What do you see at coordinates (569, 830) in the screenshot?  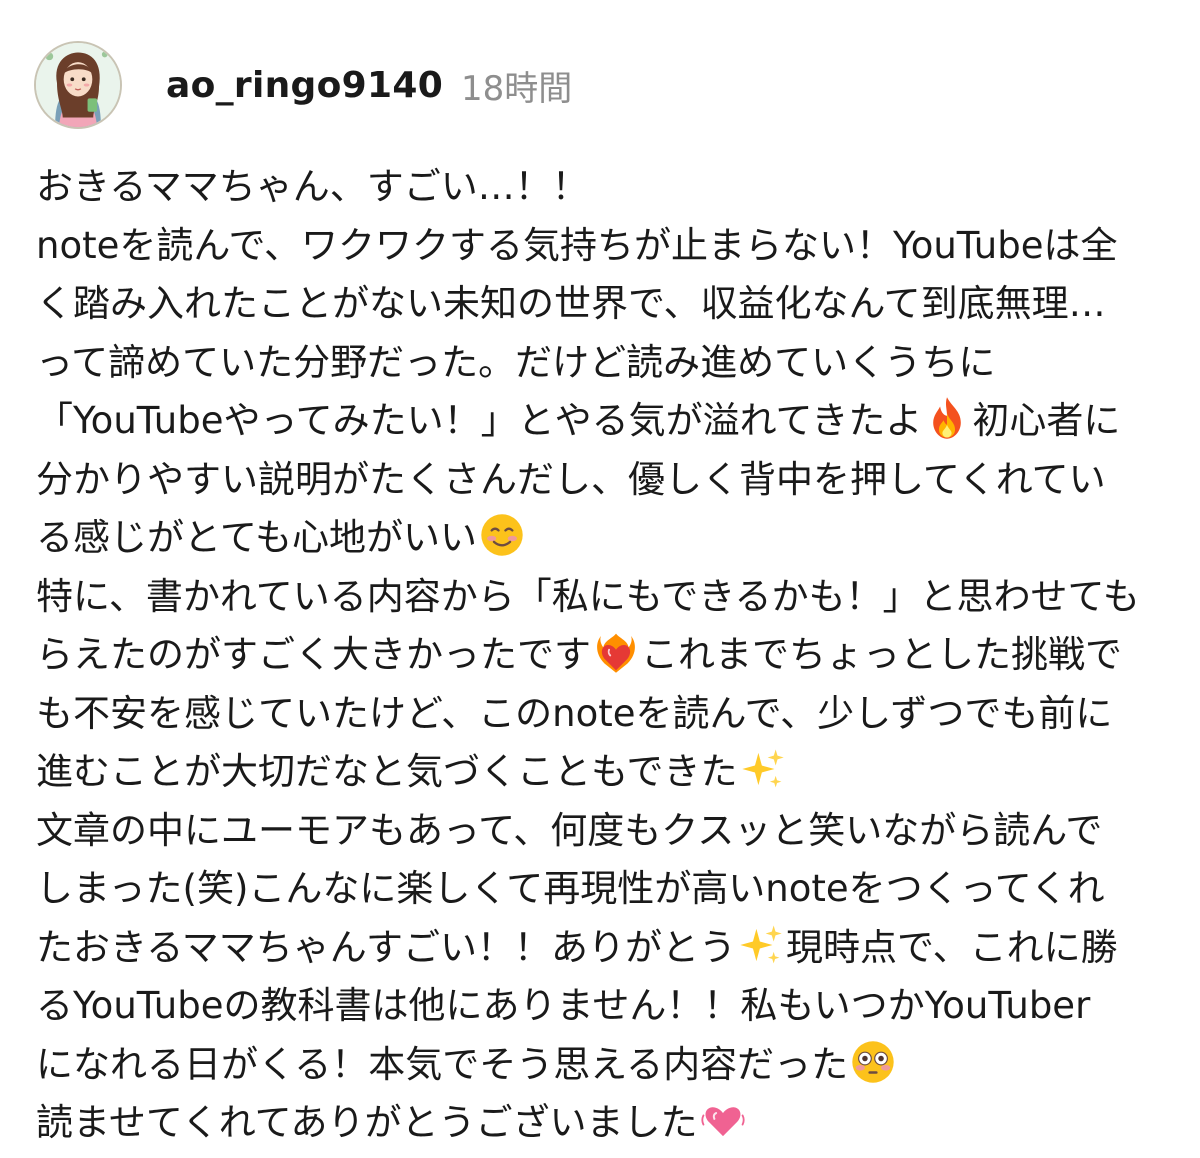 I see `comment-line: 文章の中にユーモアもあって、何度もクスッと笑いながら読んで` at bounding box center [569, 830].